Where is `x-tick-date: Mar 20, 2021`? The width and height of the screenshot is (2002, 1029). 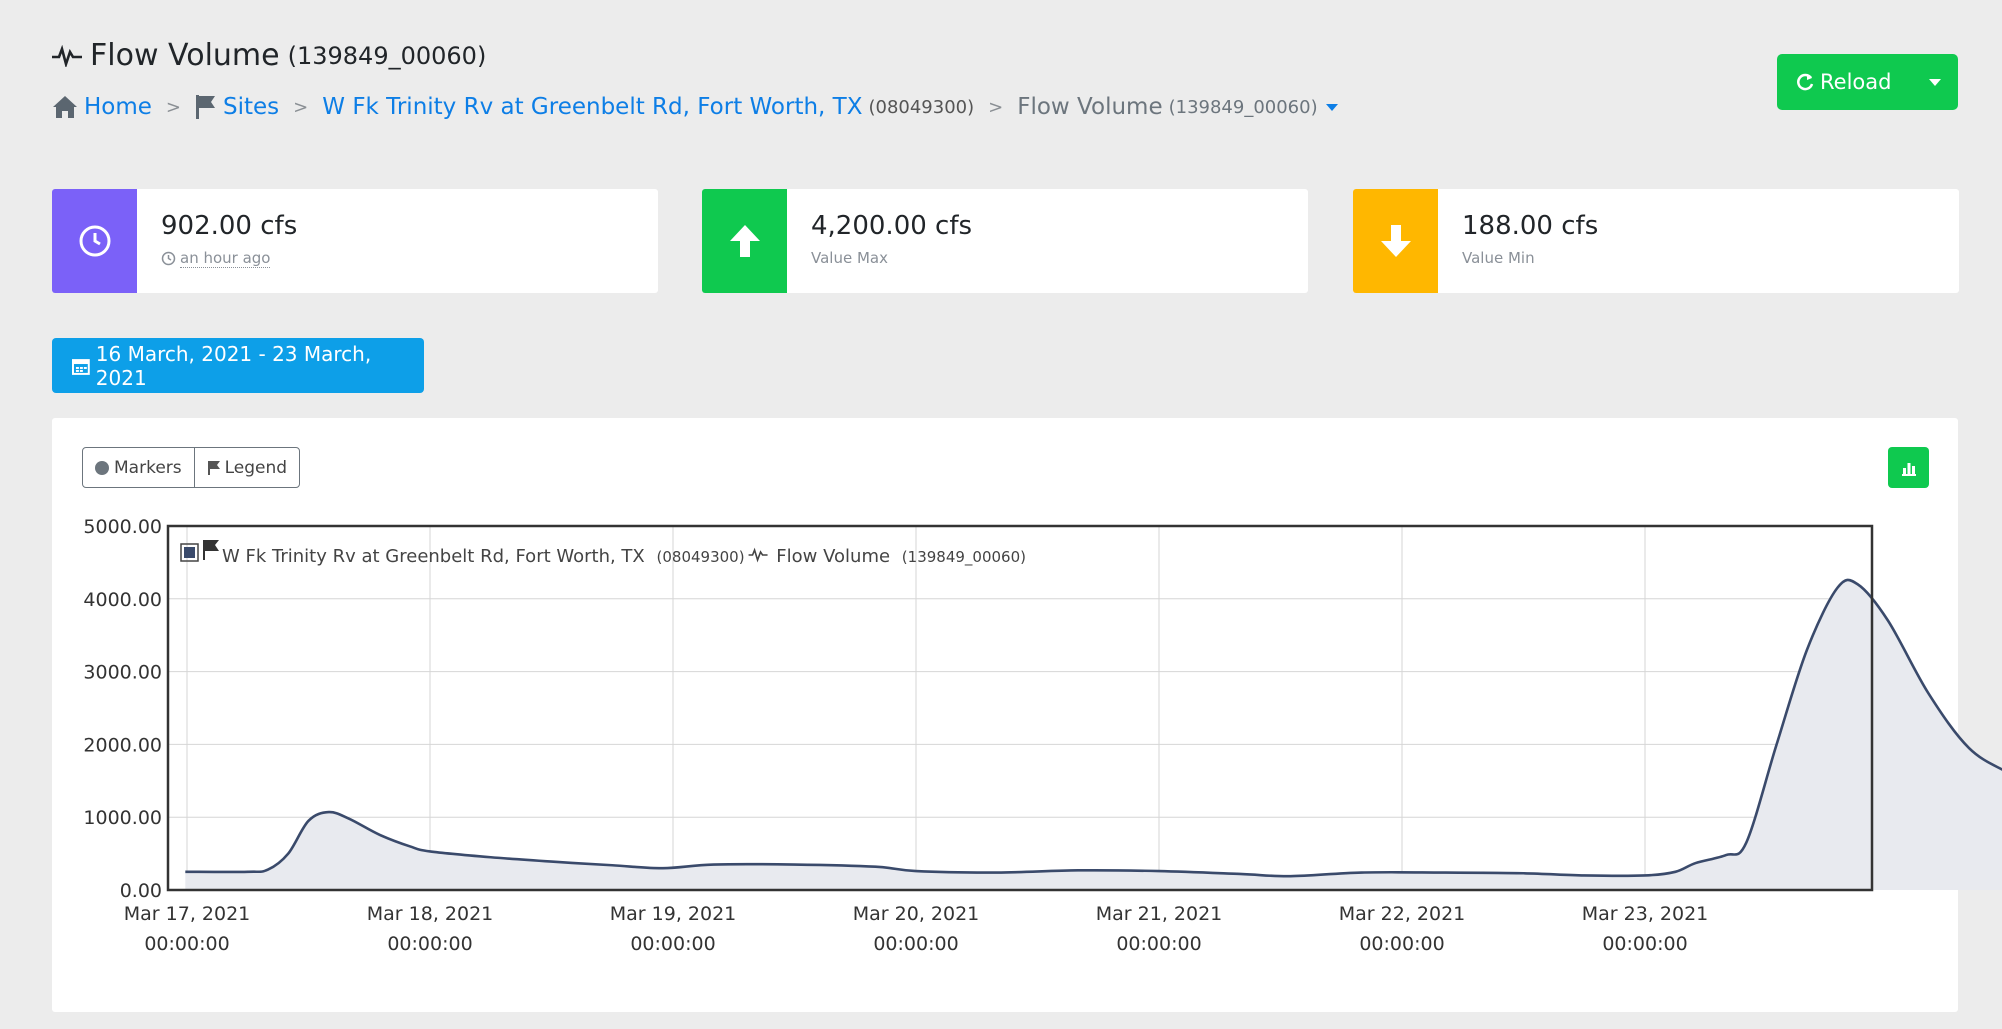 x-tick-date: Mar 20, 2021 is located at coordinates (916, 914).